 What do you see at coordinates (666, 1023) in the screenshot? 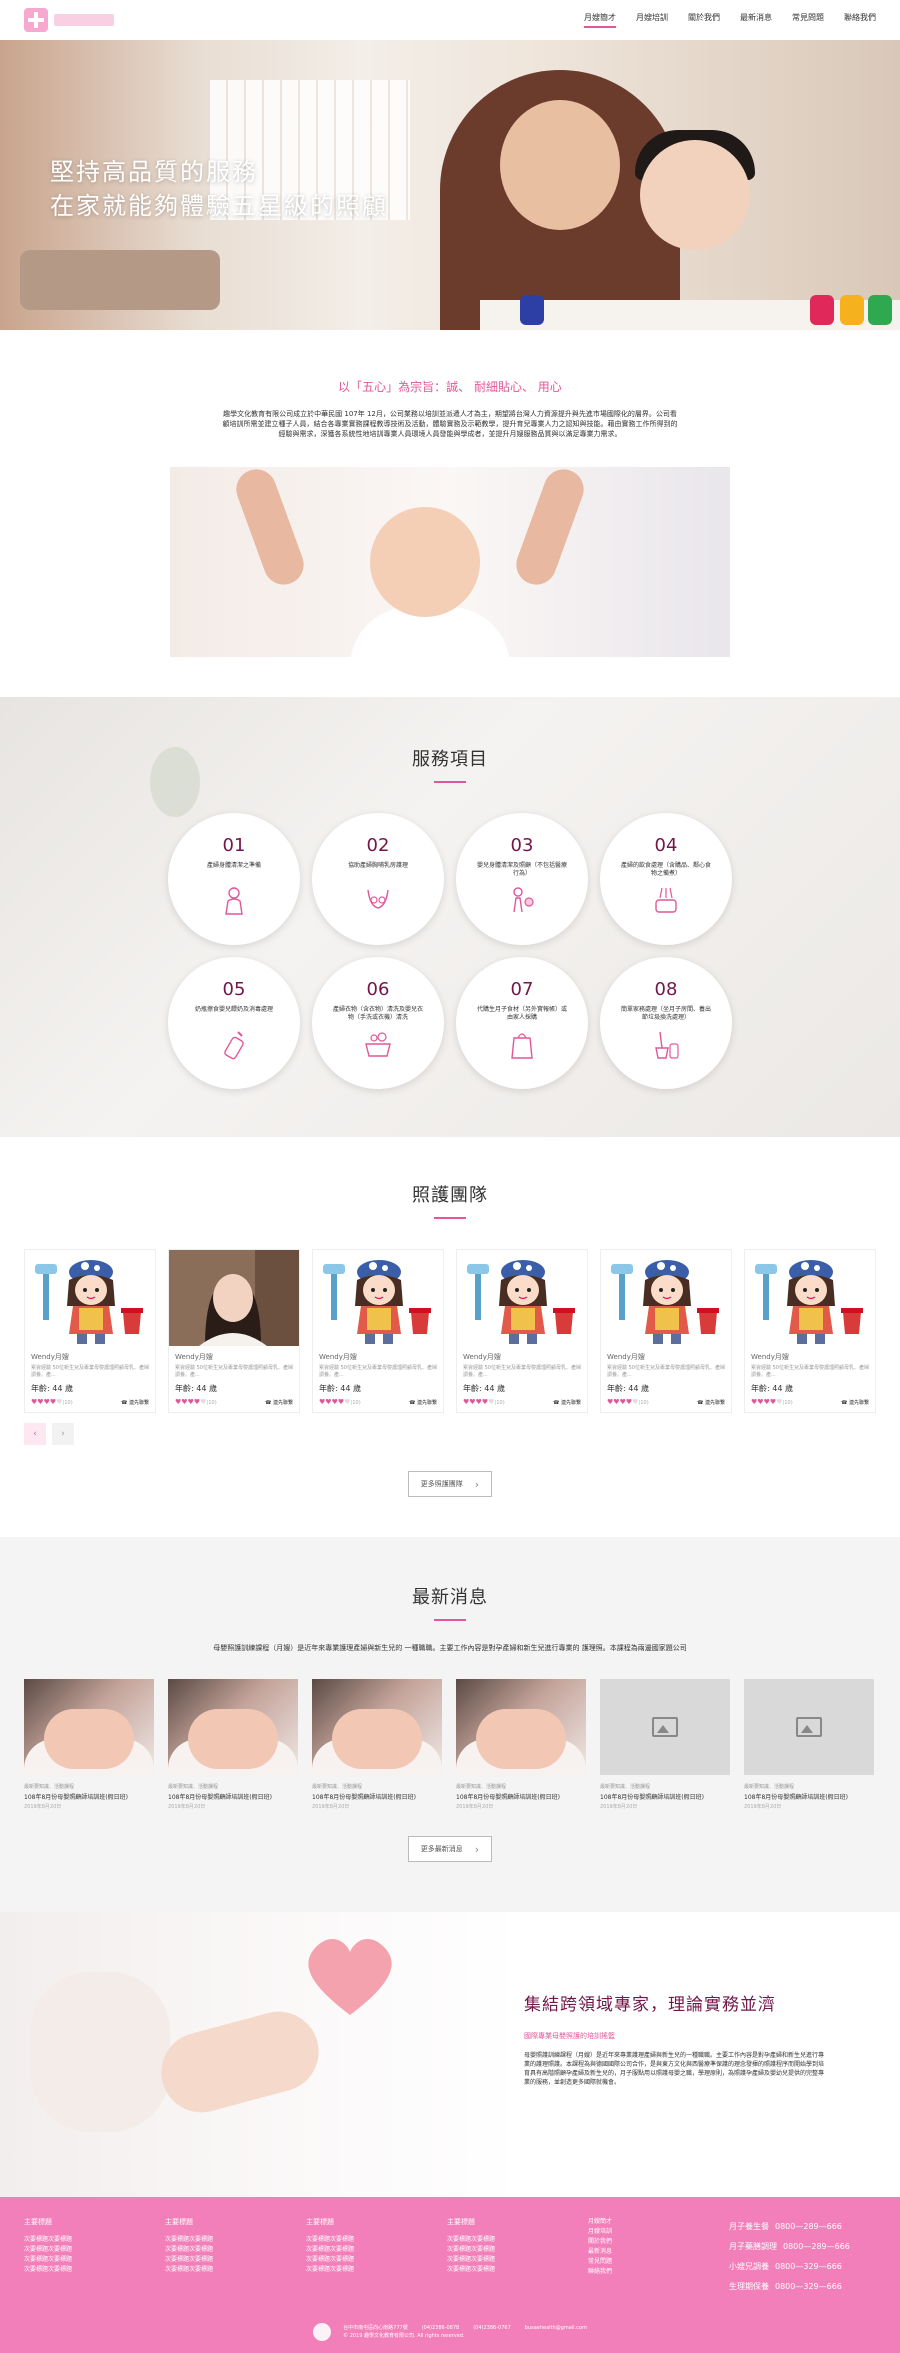
I see `service-item-08: 08 簡單家務處理（坐月子房間、養出節垃圾換洗處理）` at bounding box center [666, 1023].